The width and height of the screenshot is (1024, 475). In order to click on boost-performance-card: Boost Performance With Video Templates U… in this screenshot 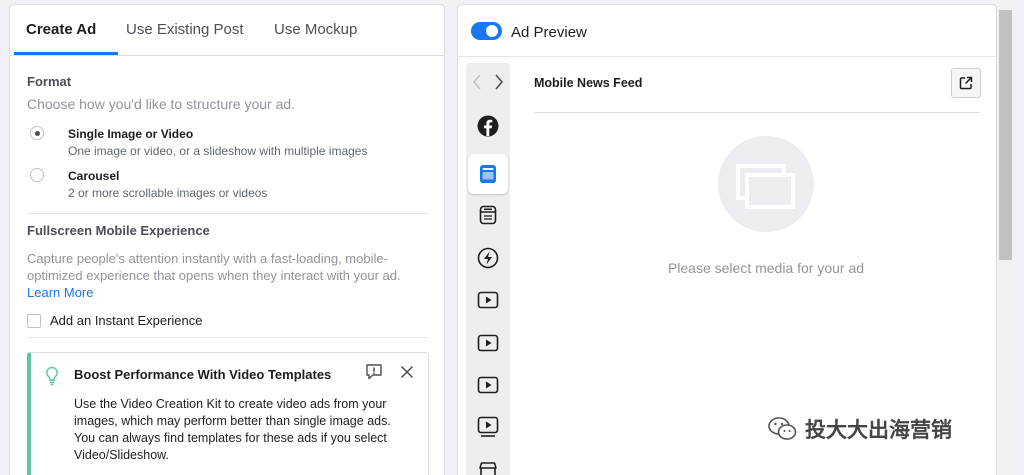, I will do `click(228, 413)`.